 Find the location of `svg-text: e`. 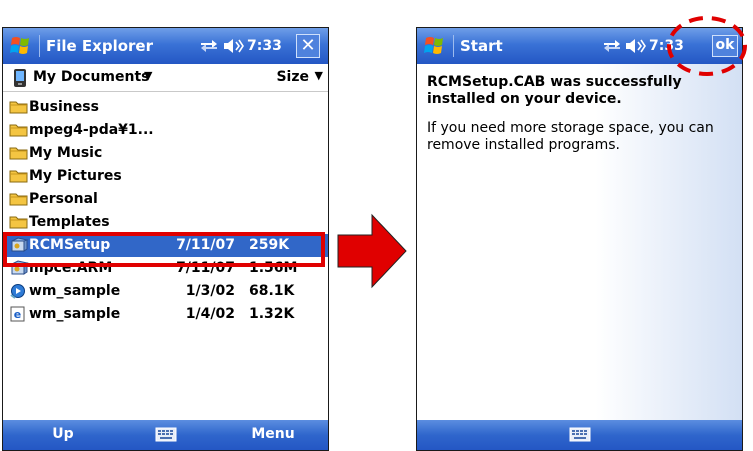

svg-text: e is located at coordinates (17, 314).